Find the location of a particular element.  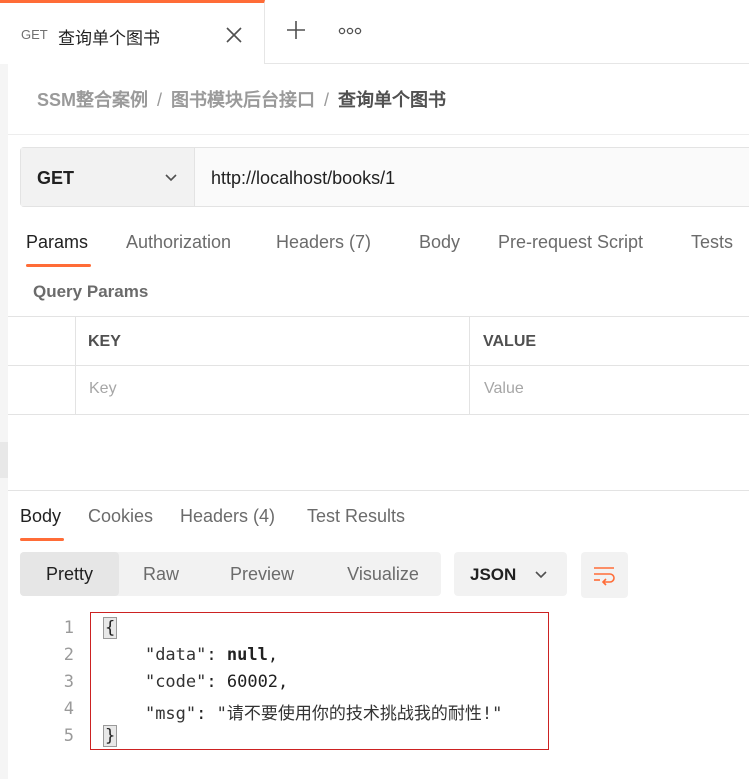

view-pretty-button: Pretty is located at coordinates (69, 574).